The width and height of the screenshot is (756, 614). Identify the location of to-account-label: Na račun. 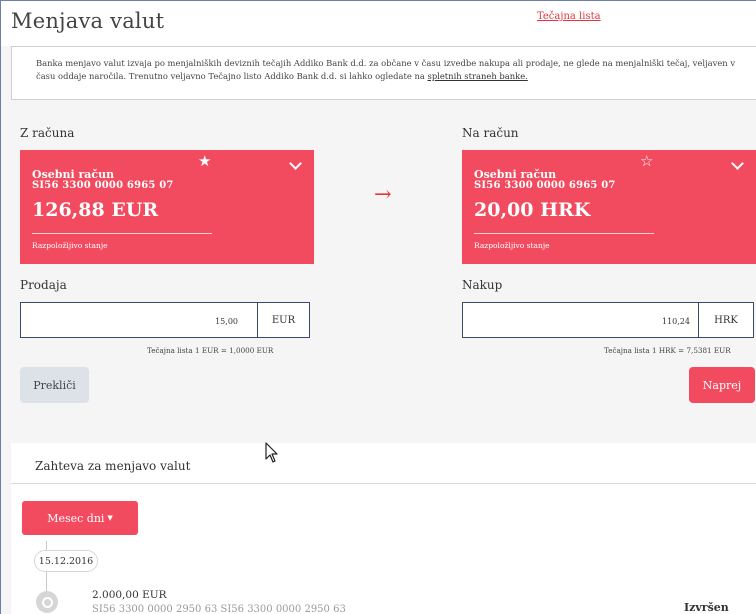
(490, 133).